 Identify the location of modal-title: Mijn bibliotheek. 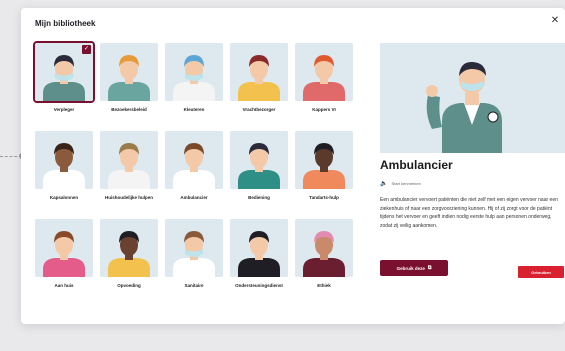
(65, 23).